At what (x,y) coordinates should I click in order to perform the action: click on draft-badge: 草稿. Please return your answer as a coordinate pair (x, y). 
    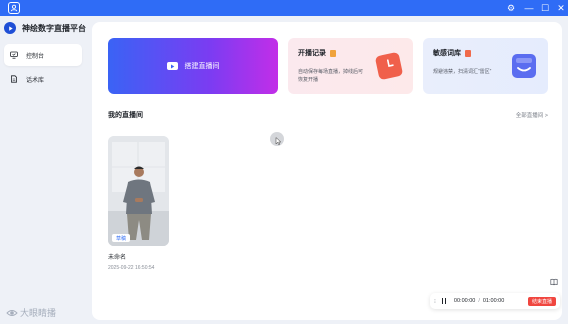
    Looking at the image, I should click on (121, 238).